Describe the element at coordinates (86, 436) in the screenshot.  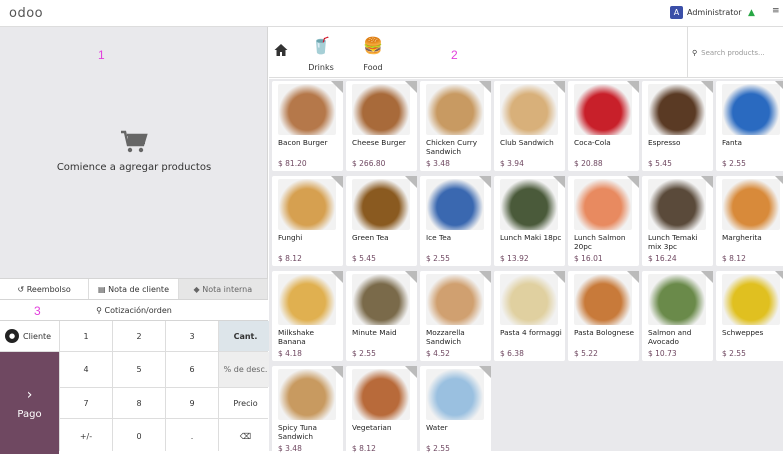
I see `plus-minus-button: +/-` at that location.